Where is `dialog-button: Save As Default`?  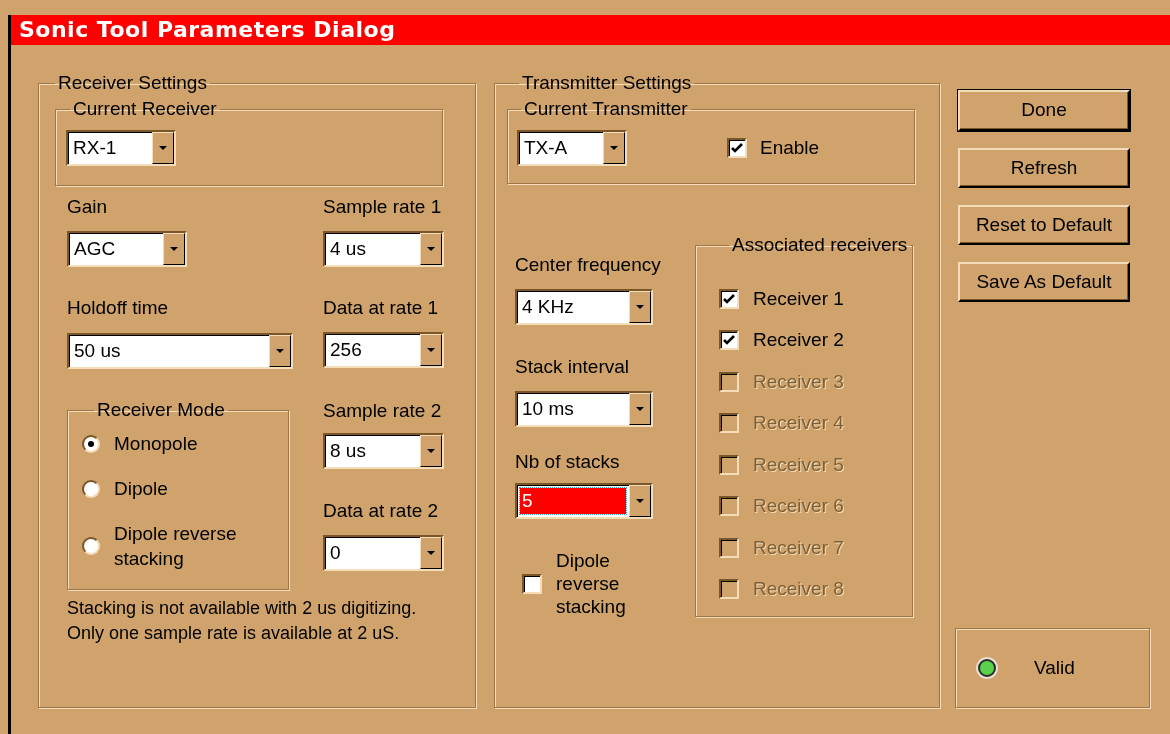
dialog-button: Save As Default is located at coordinates (1044, 282).